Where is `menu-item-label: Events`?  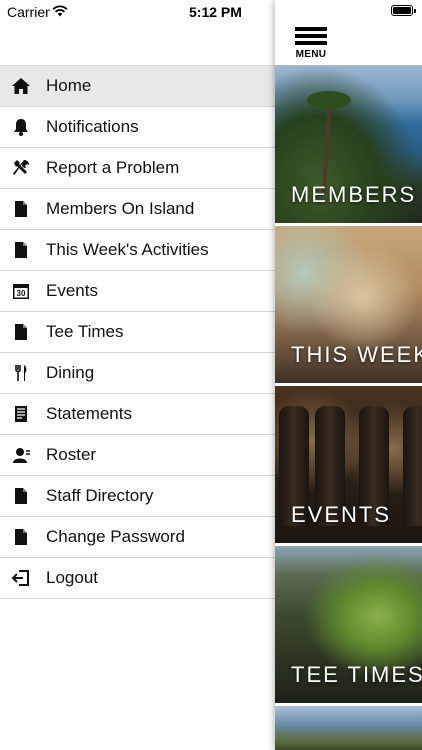
menu-item-label: Events is located at coordinates (72, 290).